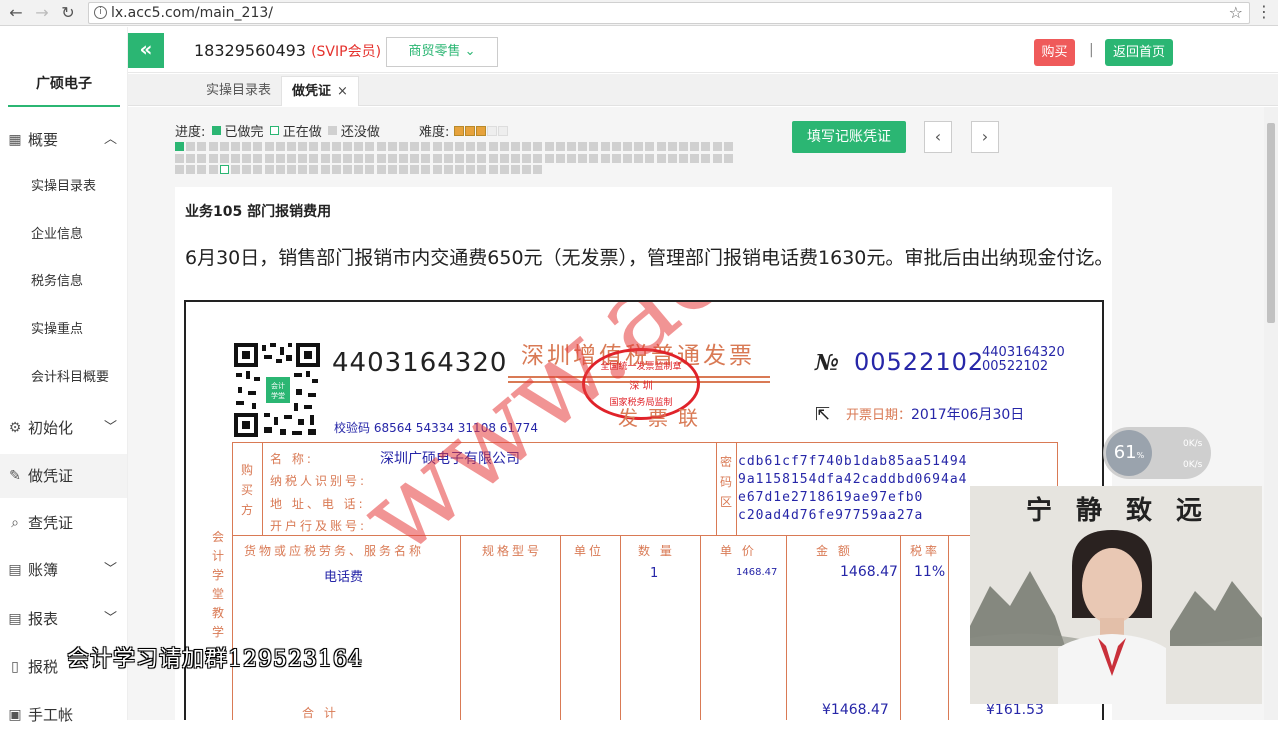  Describe the element at coordinates (63, 570) in the screenshot. I see `sidebar-item-books: ▤ 账簿 ﹀` at that location.